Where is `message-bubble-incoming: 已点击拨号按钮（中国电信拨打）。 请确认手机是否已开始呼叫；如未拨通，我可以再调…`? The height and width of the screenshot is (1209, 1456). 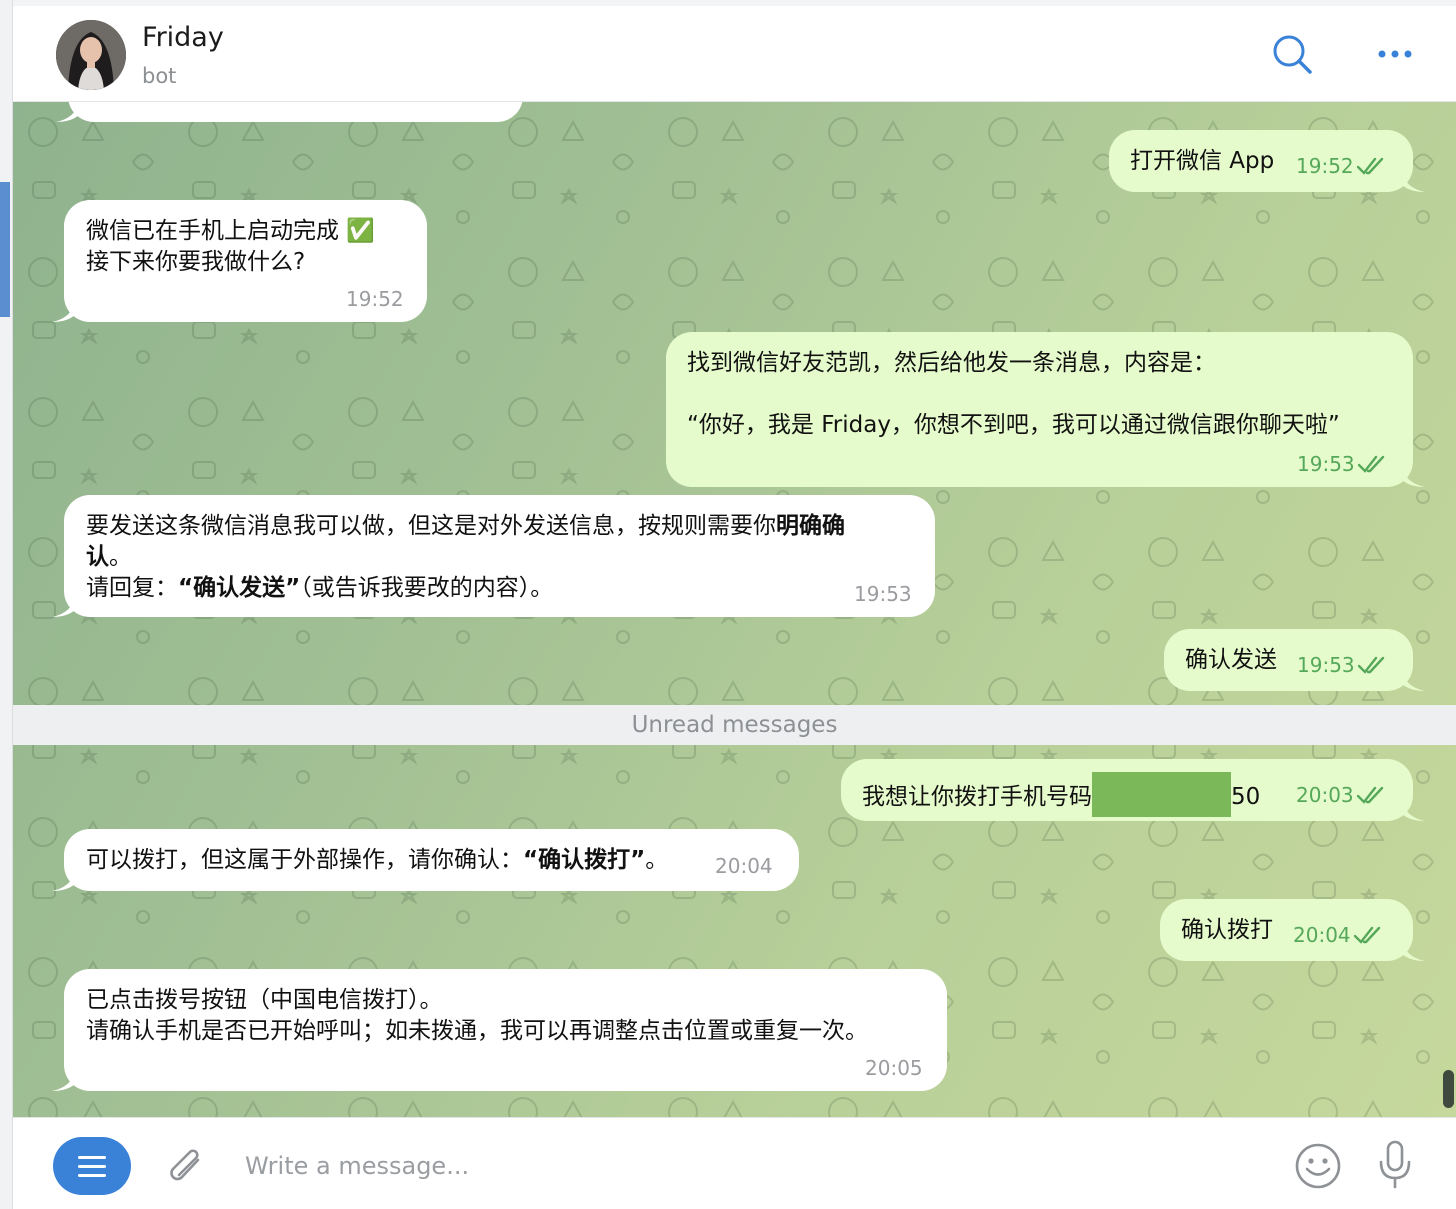
message-bubble-incoming: 已点击拨号按钮（中国电信拨打）。 请确认手机是否已开始呼叫；如未拨通，我可以再调… is located at coordinates (499, 1030).